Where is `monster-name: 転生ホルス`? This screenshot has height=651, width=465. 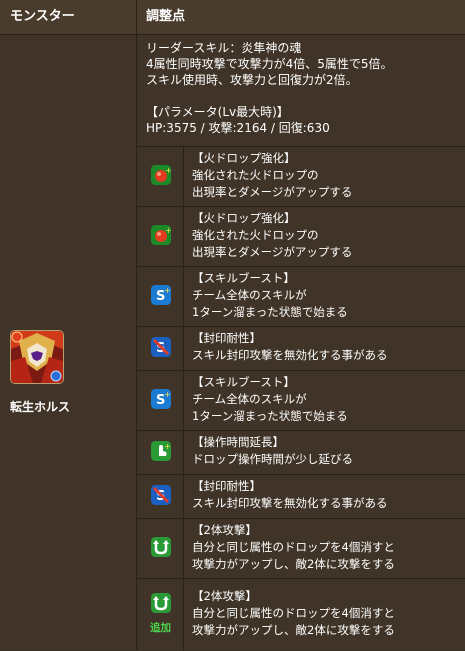
monster-name: 転生ホルス is located at coordinates (40, 406).